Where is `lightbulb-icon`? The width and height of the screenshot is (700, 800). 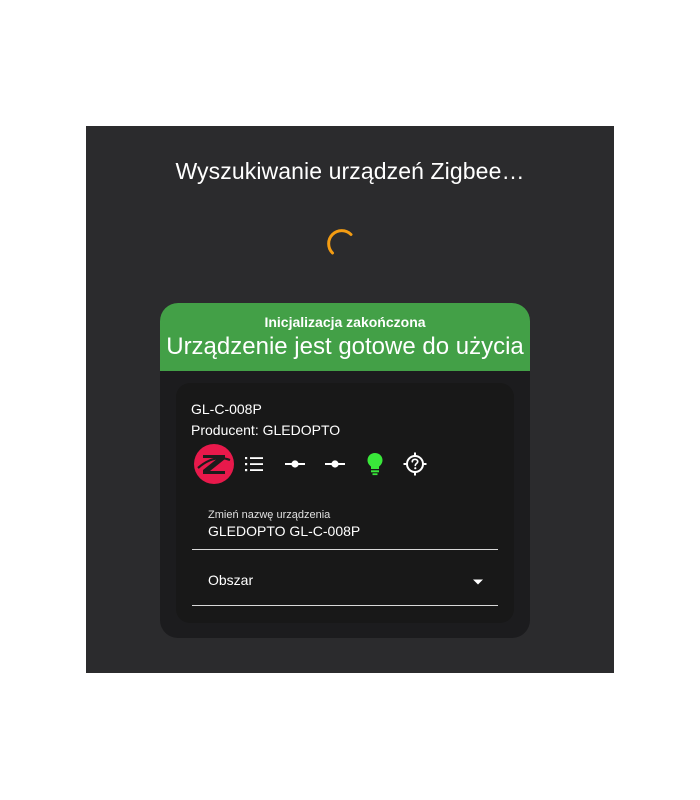 lightbulb-icon is located at coordinates (375, 464).